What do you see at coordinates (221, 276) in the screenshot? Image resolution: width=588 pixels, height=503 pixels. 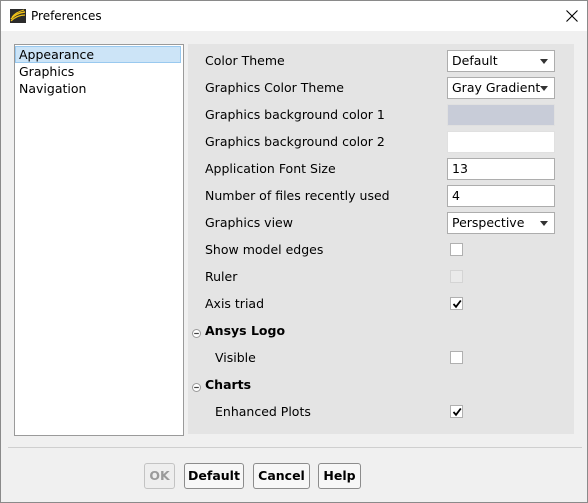 I see `ruler-label: Ruler` at bounding box center [221, 276].